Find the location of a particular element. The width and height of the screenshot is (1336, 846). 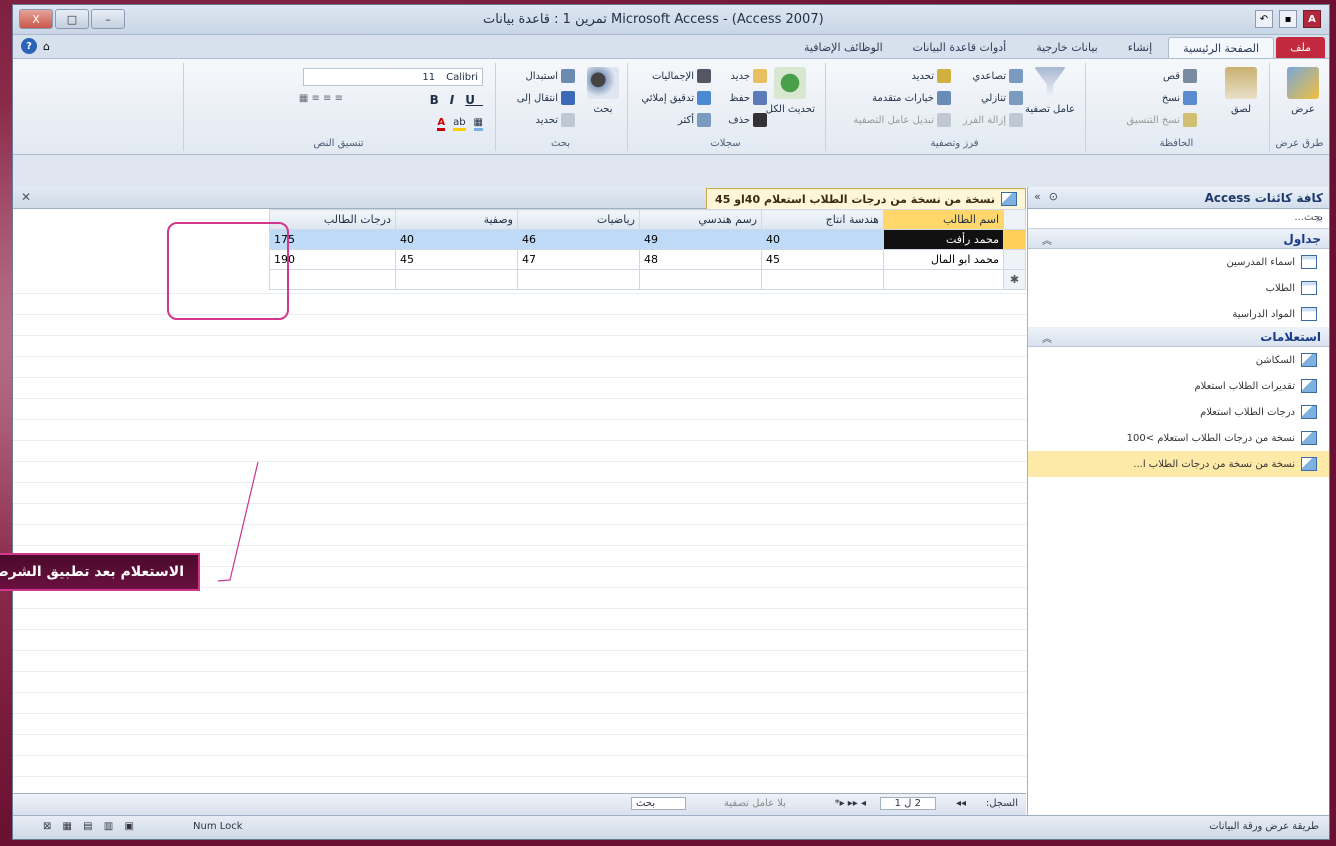

help-area: ? ⌂ is located at coordinates (35, 46).